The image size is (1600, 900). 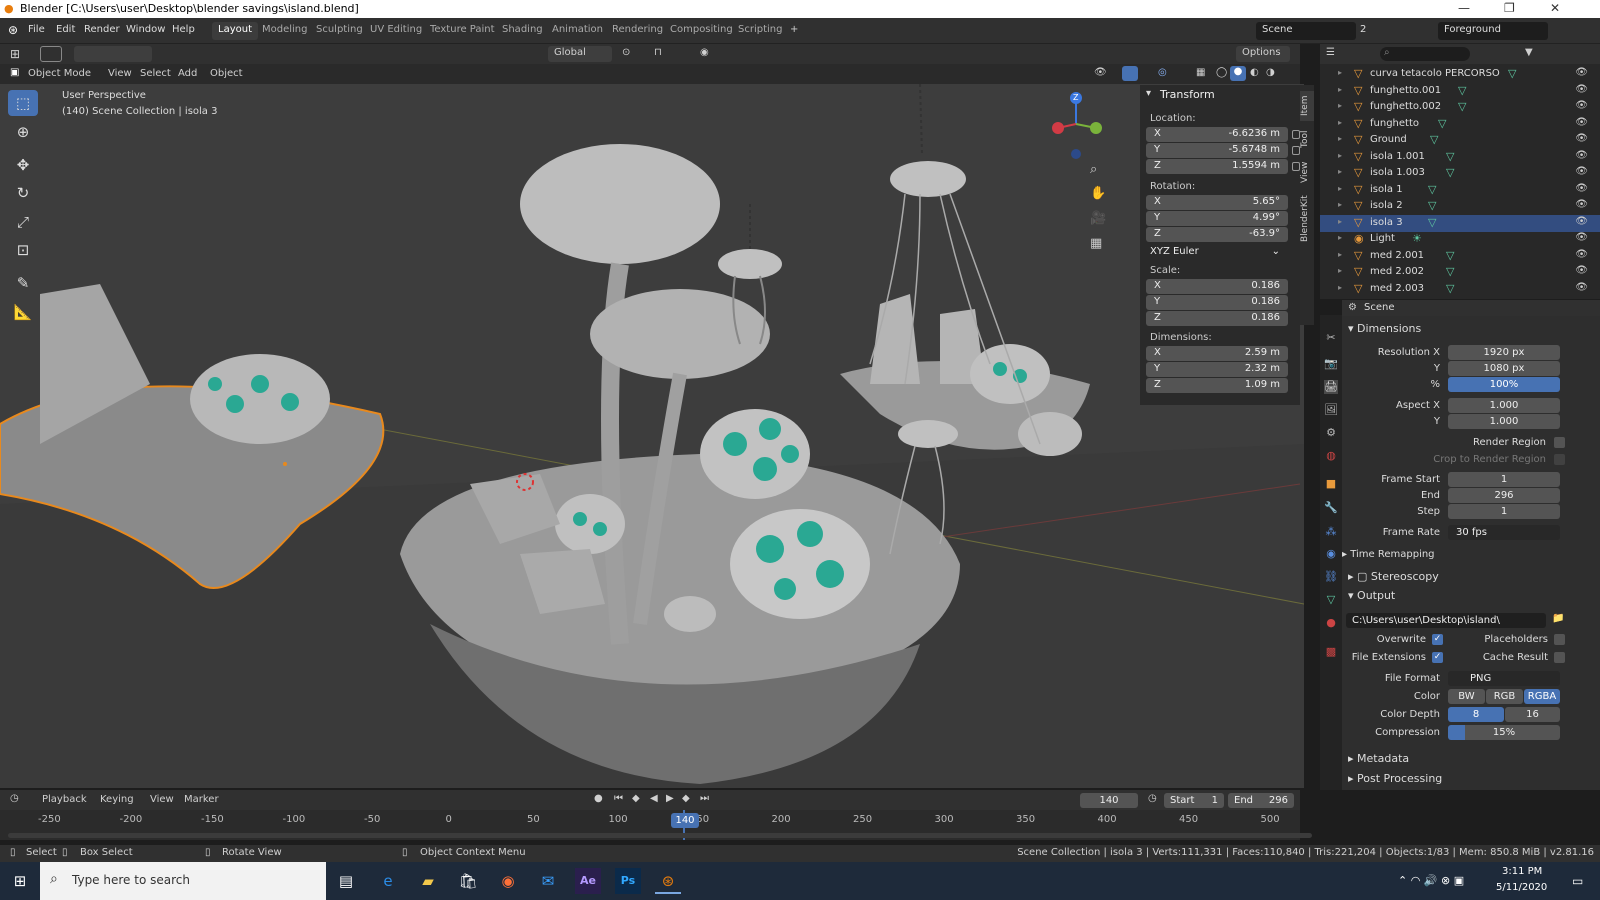 I want to click on scale-x-field: X 0.186, so click(x=1217, y=286).